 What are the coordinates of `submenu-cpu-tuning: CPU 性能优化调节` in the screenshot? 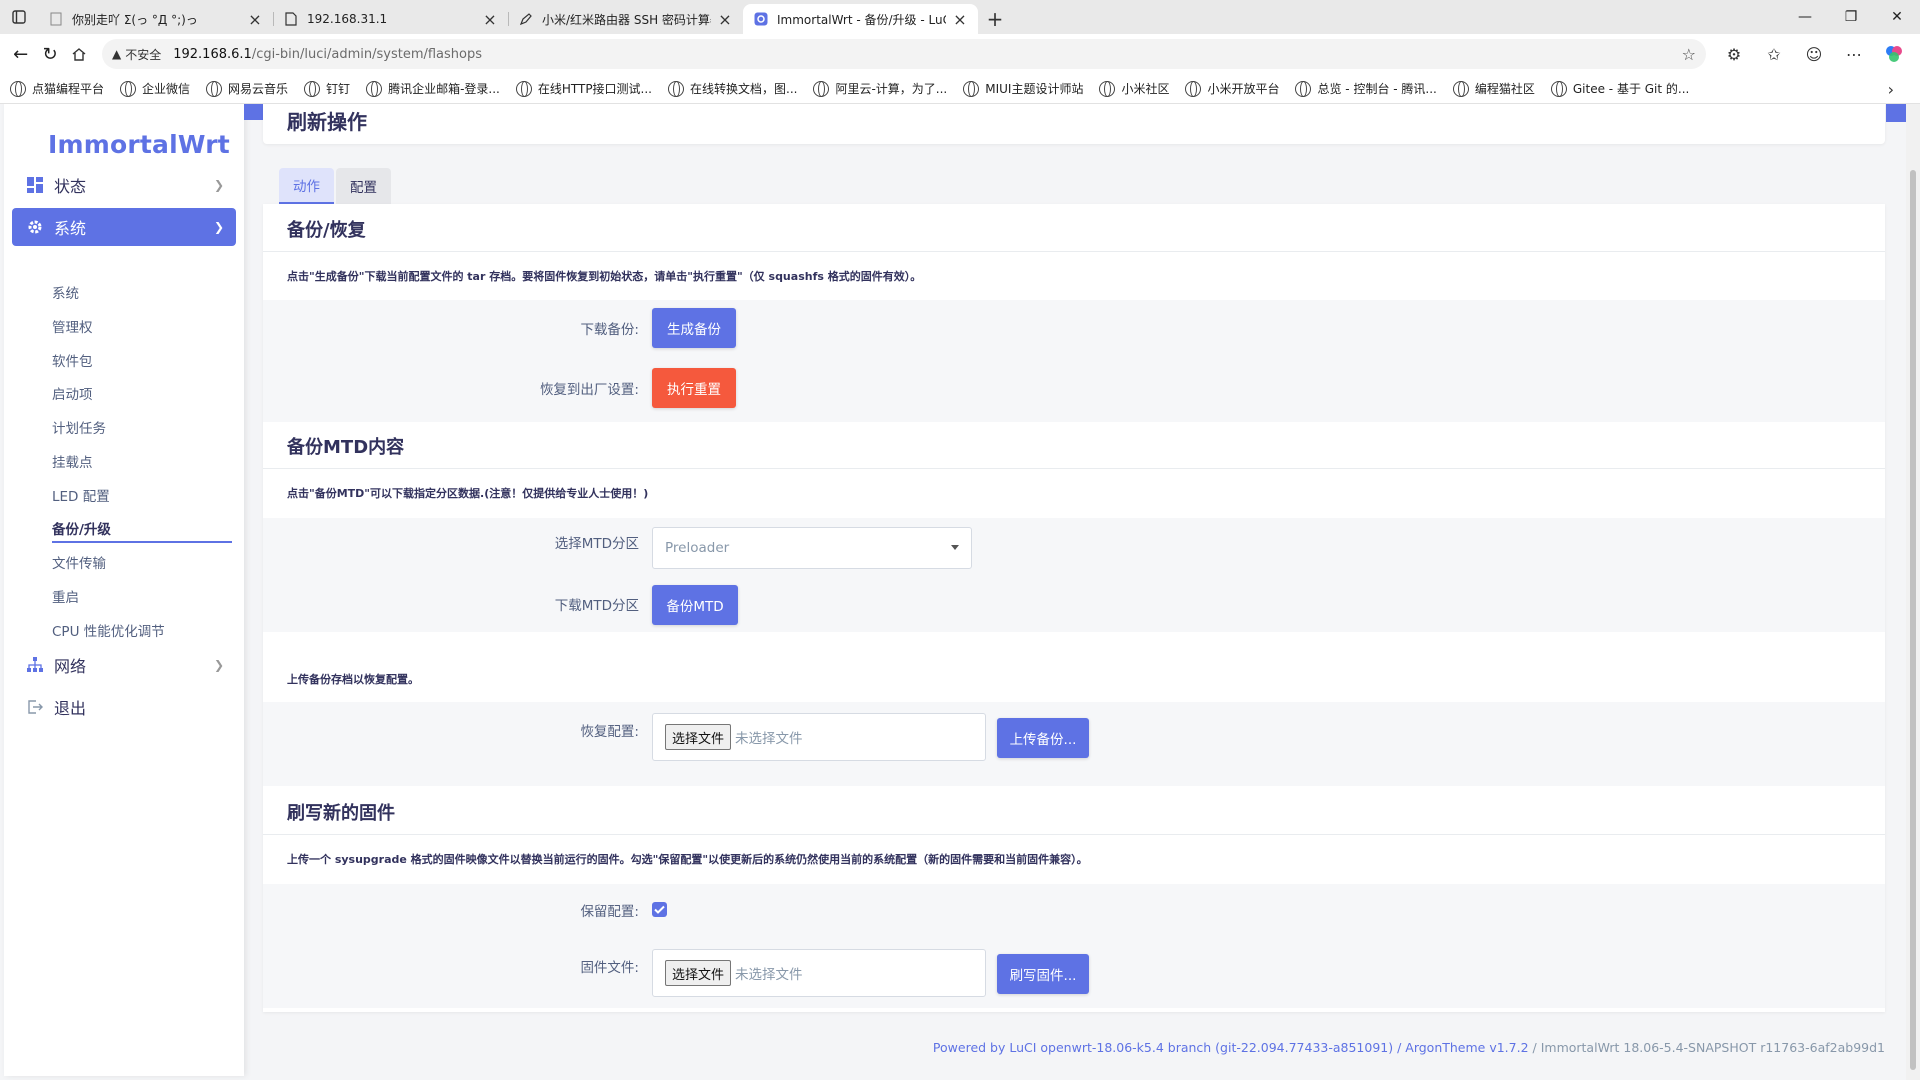 It's located at (108, 630).